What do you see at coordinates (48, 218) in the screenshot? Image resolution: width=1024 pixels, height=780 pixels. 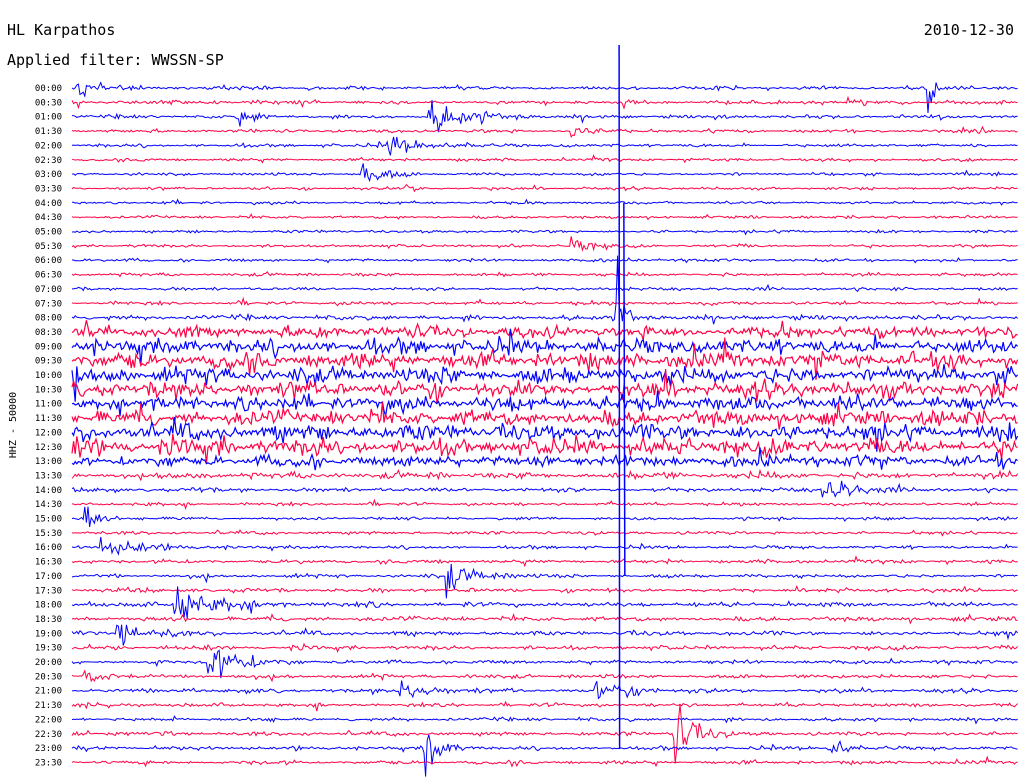 I see `time-label: 04:30` at bounding box center [48, 218].